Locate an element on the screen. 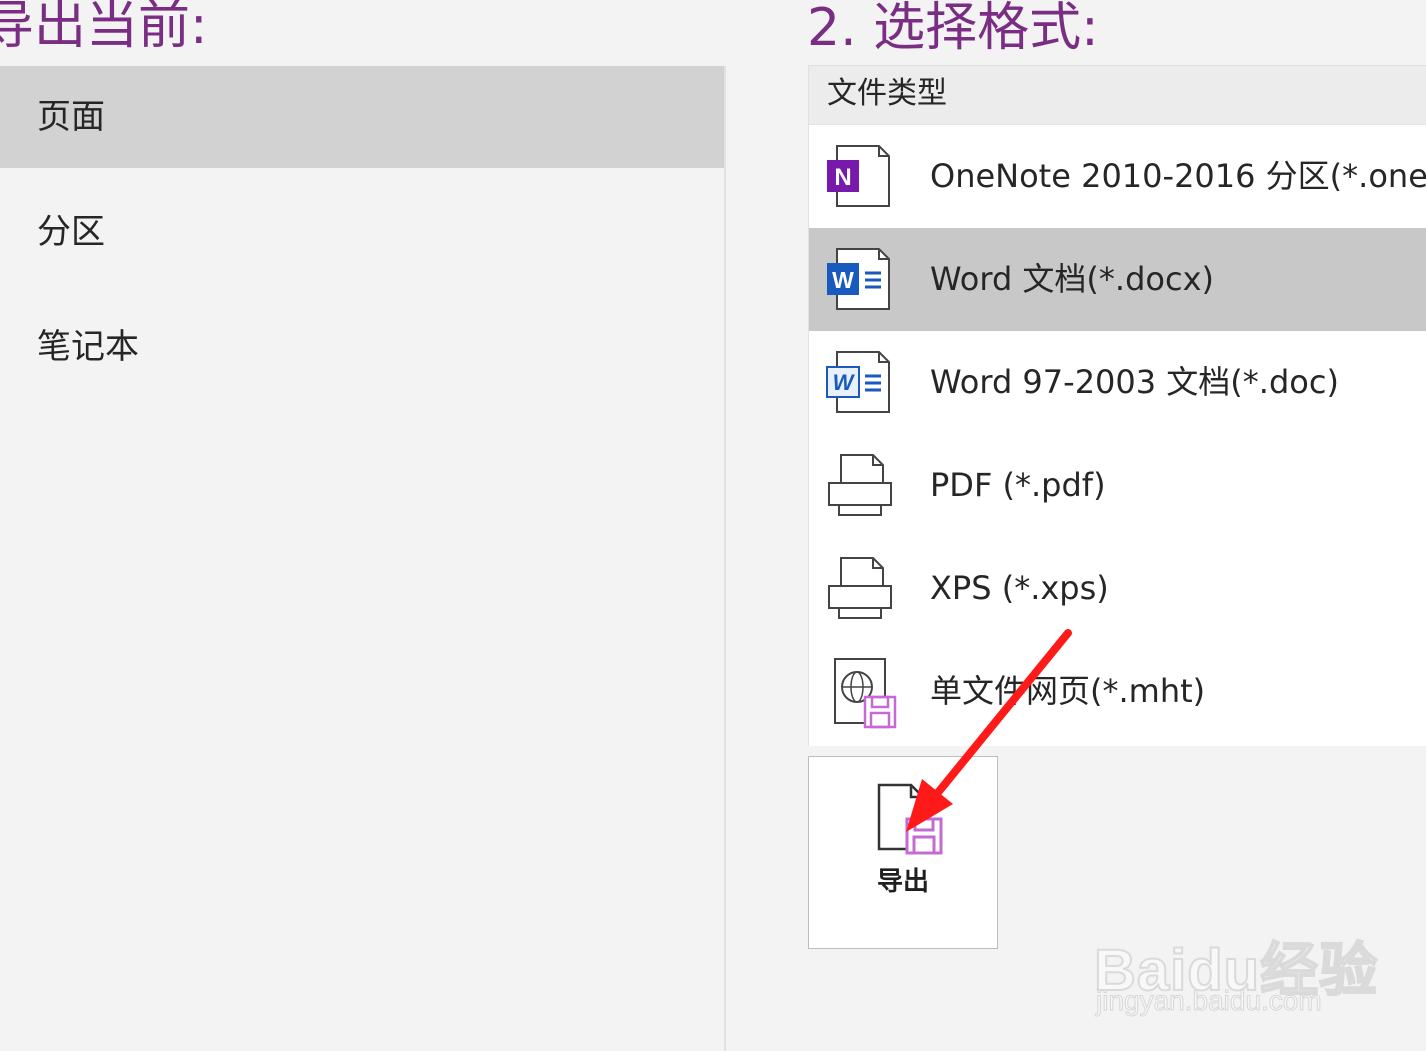 This screenshot has height=1051, width=1426. svg-text: N is located at coordinates (842, 177).